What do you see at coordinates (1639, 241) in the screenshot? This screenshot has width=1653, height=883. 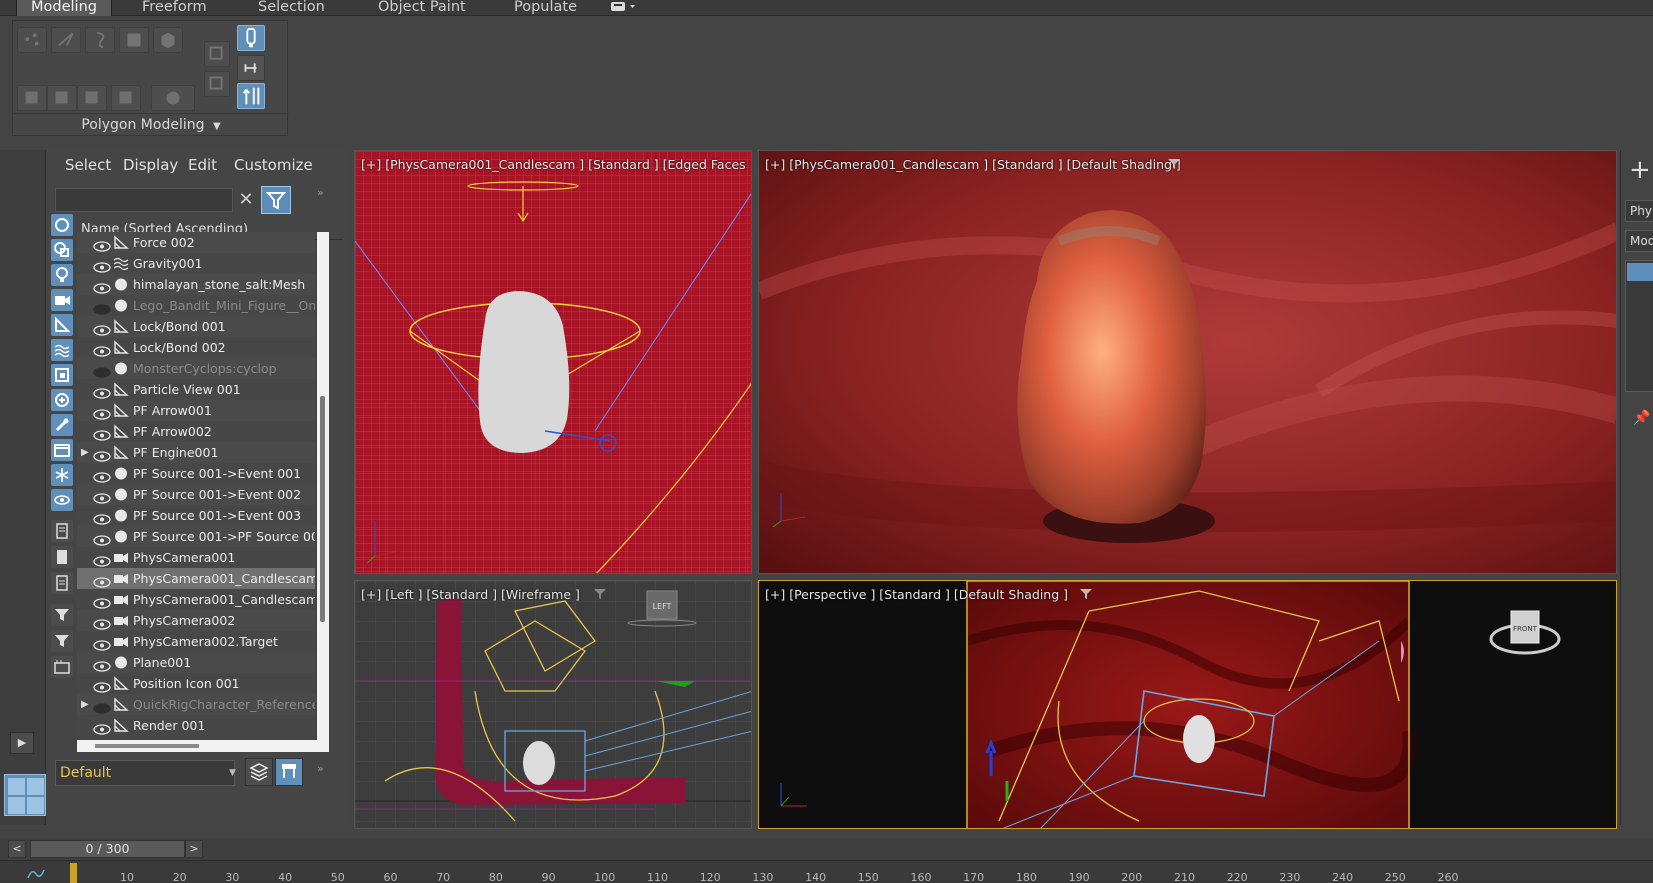 I see `modifier-list-dropdown: Mod` at bounding box center [1639, 241].